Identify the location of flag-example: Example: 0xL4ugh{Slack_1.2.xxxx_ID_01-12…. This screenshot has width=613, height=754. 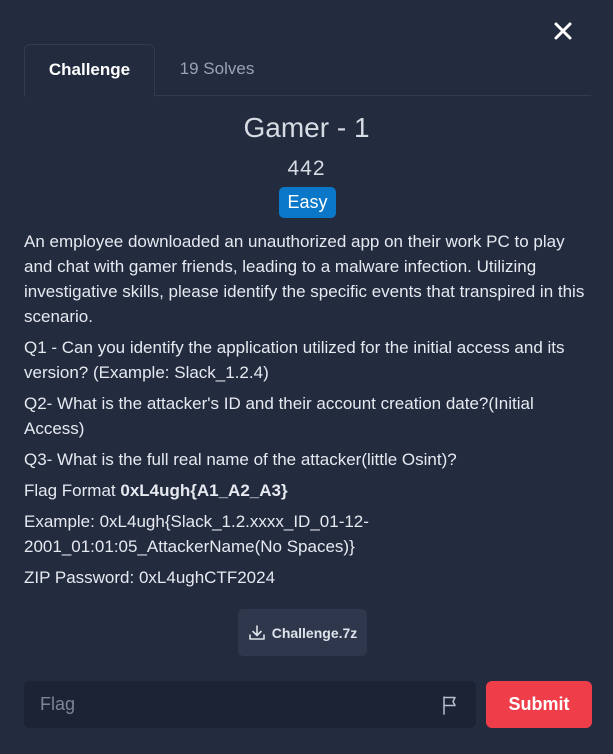
(196, 534).